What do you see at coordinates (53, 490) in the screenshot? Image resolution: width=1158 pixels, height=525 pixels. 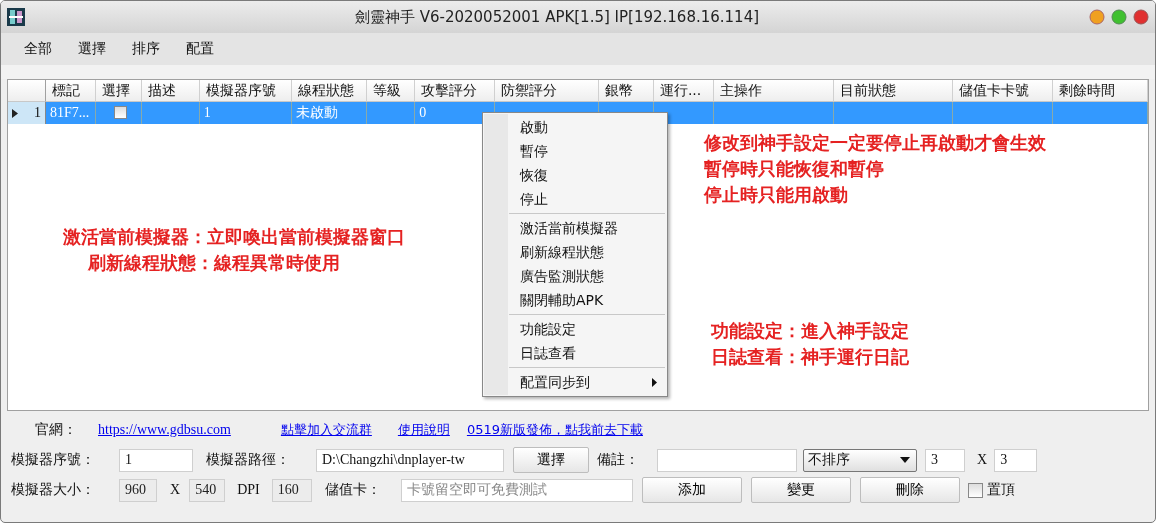 I see `field-label: 模擬器大小：` at bounding box center [53, 490].